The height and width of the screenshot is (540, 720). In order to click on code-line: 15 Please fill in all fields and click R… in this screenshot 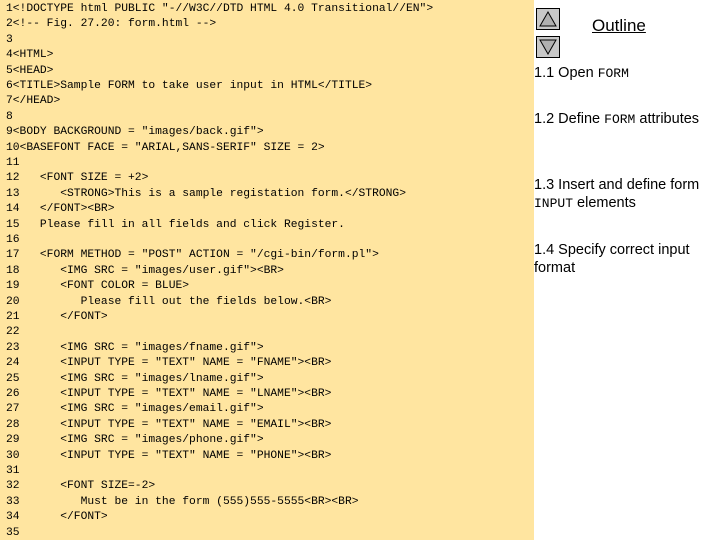, I will do `click(175, 225)`.